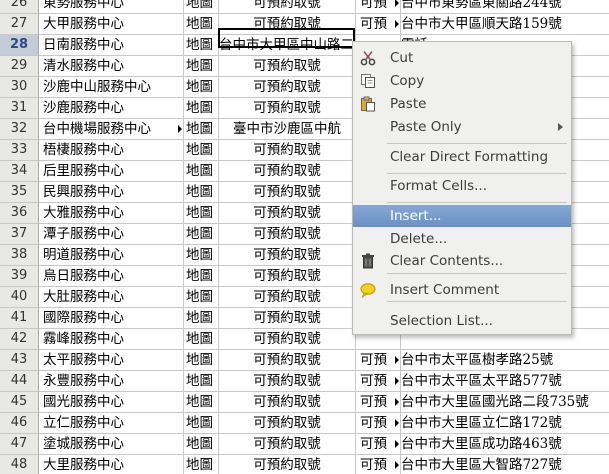  Describe the element at coordinates (304, 423) in the screenshot. I see `spreadsheet-row: 46 立仁服務中心 地圖 可預約取號 可預 台中市大里區立仁路172號` at that location.